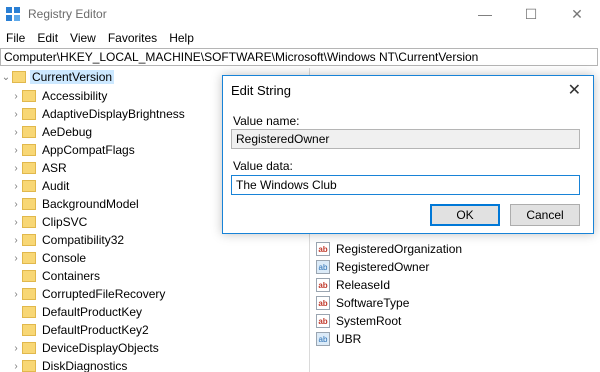 Image resolution: width=600 pixels, height=372 pixels. Describe the element at coordinates (15, 38) in the screenshot. I see `menu-file: File` at that location.